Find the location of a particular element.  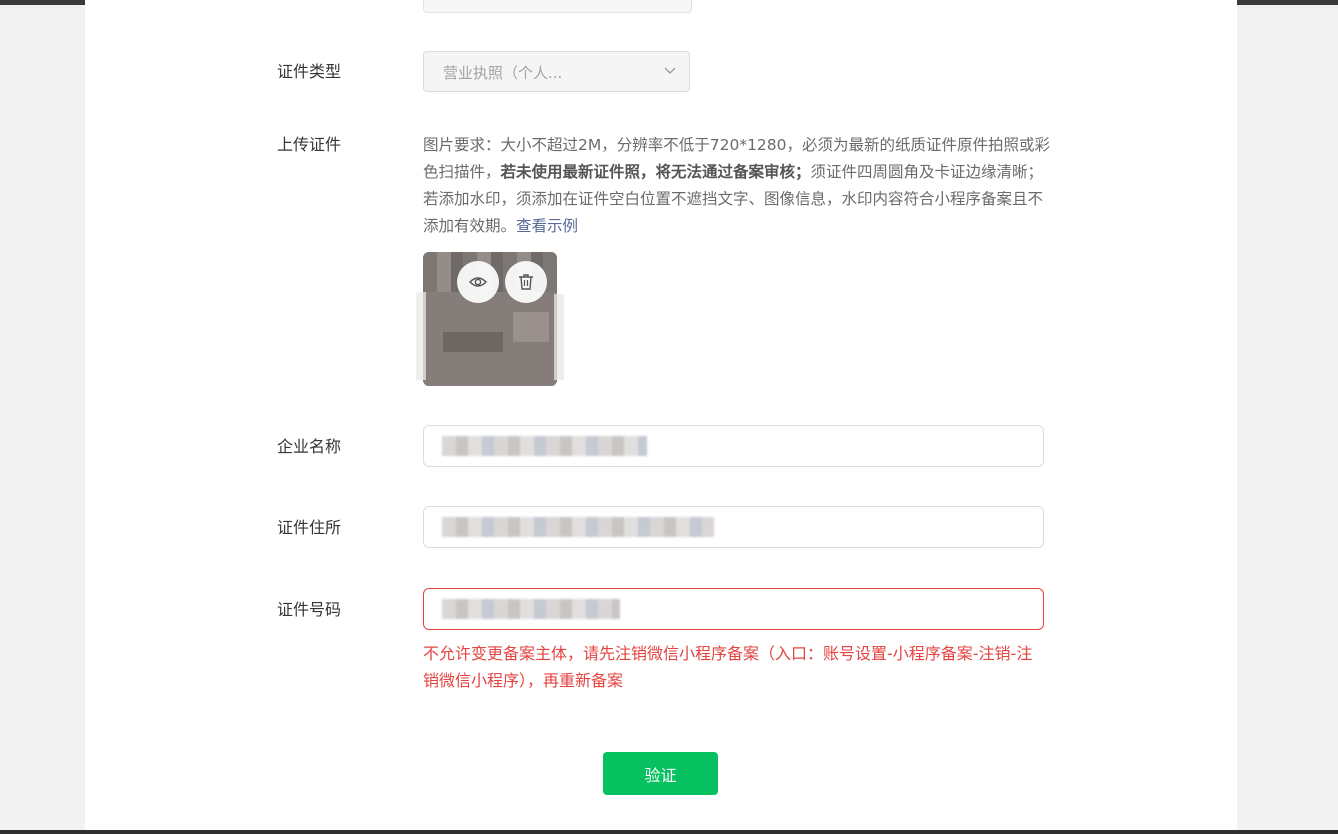

thumbnail-blur-dark is located at coordinates (473, 342).